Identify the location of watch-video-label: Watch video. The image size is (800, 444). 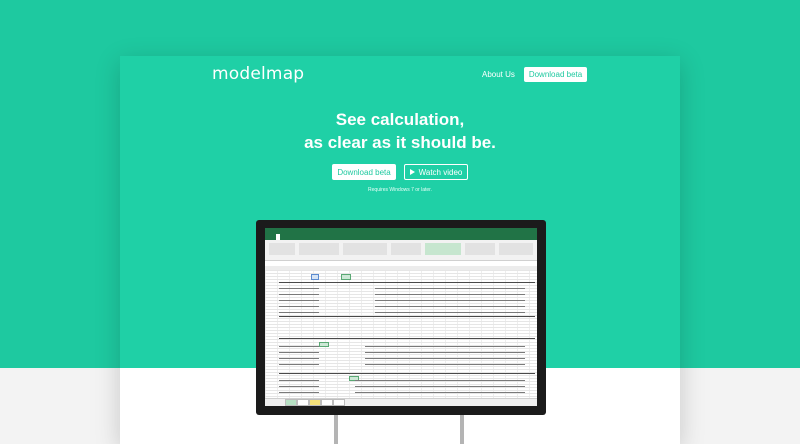
(440, 172).